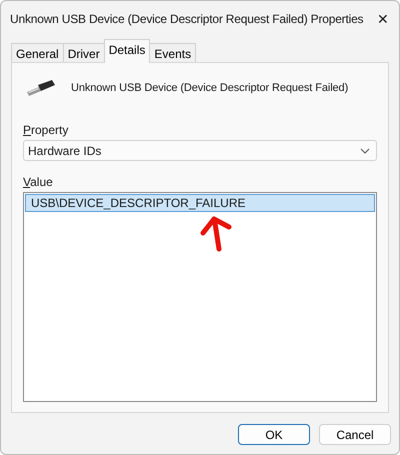  Describe the element at coordinates (355, 434) in the screenshot. I see `cancel-button: Cancel` at that location.